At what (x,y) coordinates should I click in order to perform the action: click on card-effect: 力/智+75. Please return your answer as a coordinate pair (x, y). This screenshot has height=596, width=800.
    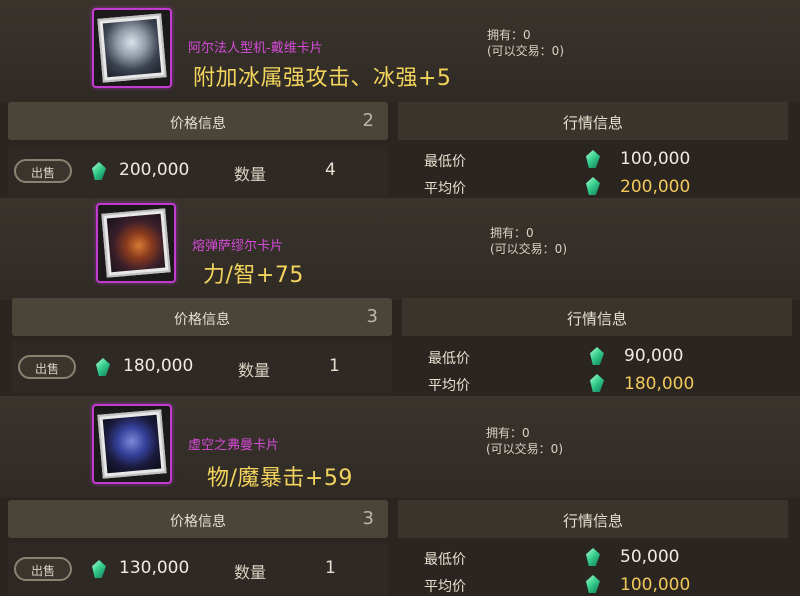
    Looking at the image, I should click on (253, 275).